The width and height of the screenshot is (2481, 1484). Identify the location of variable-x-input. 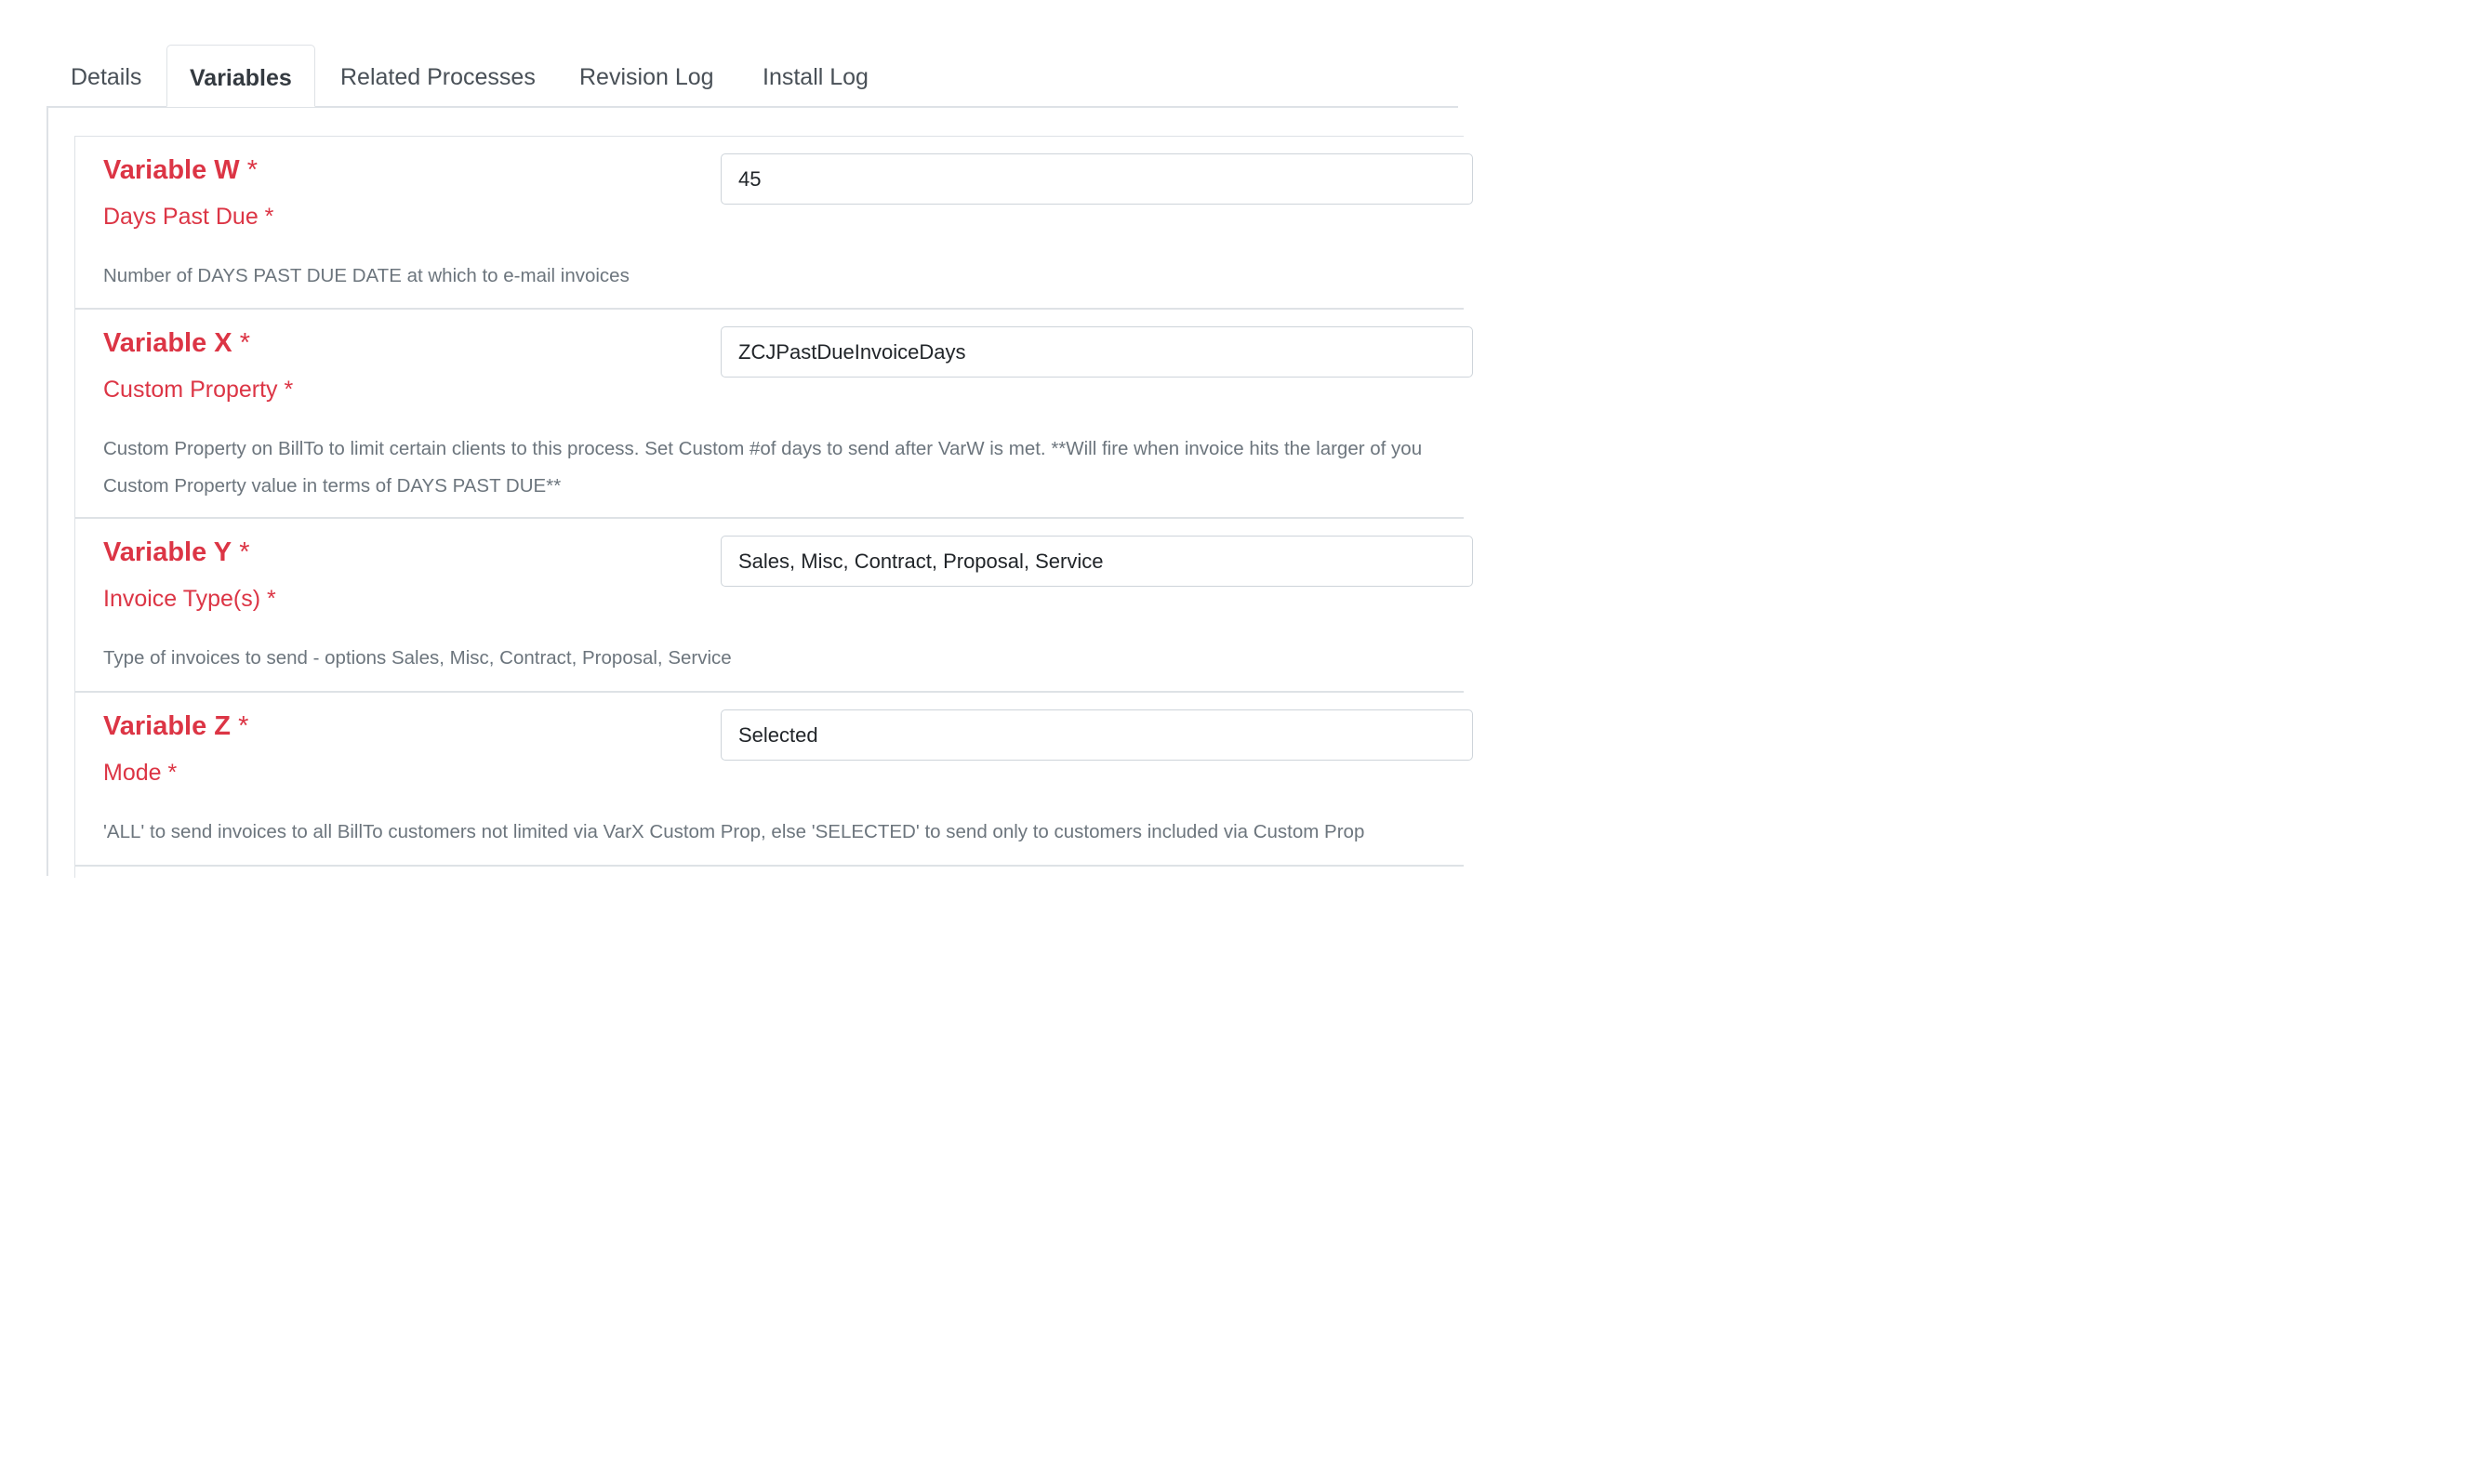
(1097, 352).